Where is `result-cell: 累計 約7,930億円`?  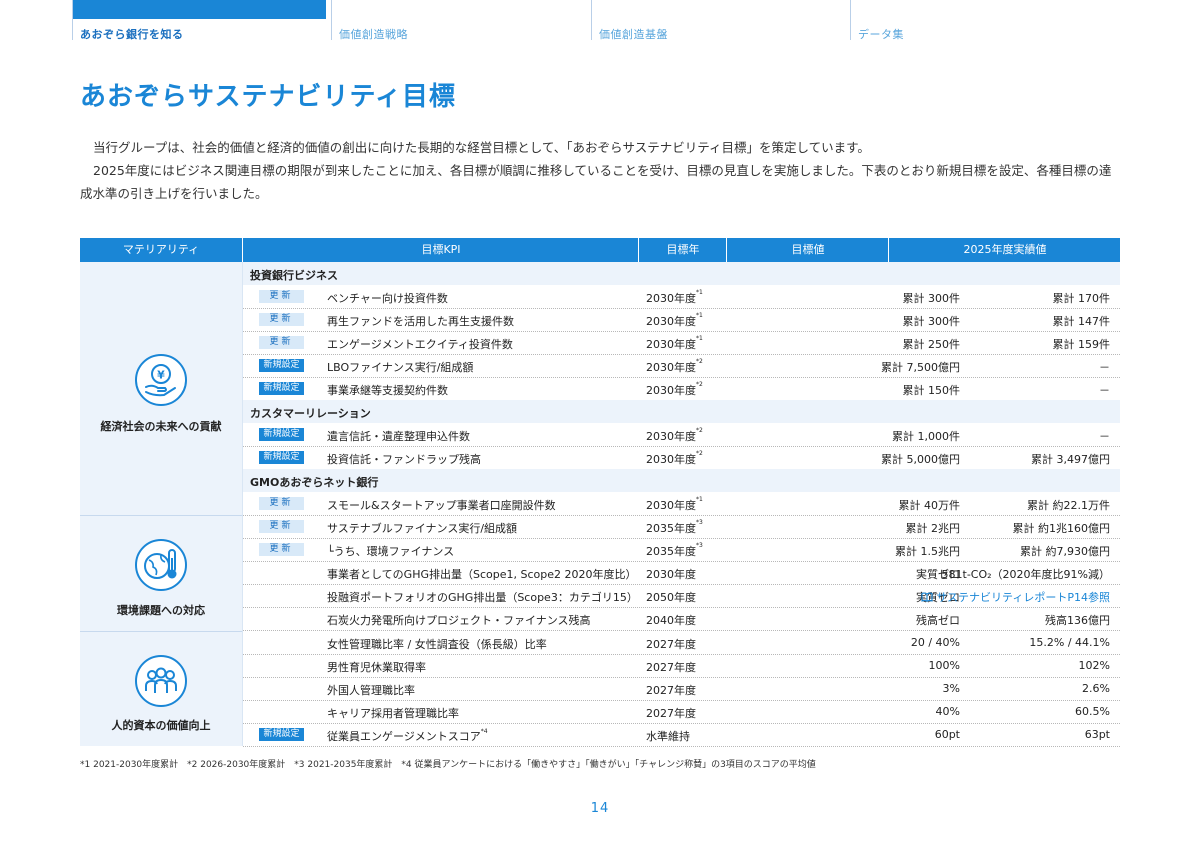
result-cell: 累計 約7,930億円 is located at coordinates (1065, 551).